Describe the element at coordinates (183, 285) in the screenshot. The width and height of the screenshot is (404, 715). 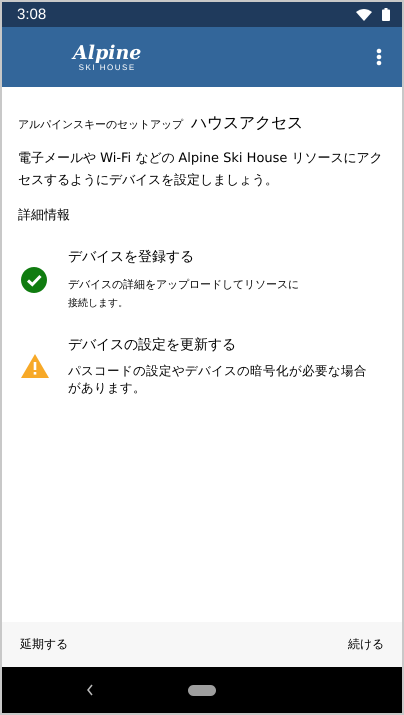
I see `step-detail: デバイスの詳細をアップロードしてリソースに` at that location.